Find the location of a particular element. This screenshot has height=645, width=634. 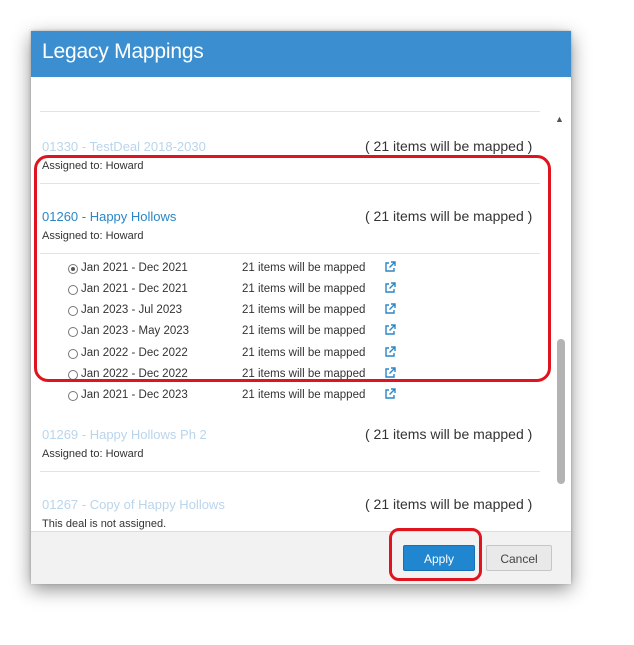

dialog-header: Legacy Mappings is located at coordinates (301, 54).